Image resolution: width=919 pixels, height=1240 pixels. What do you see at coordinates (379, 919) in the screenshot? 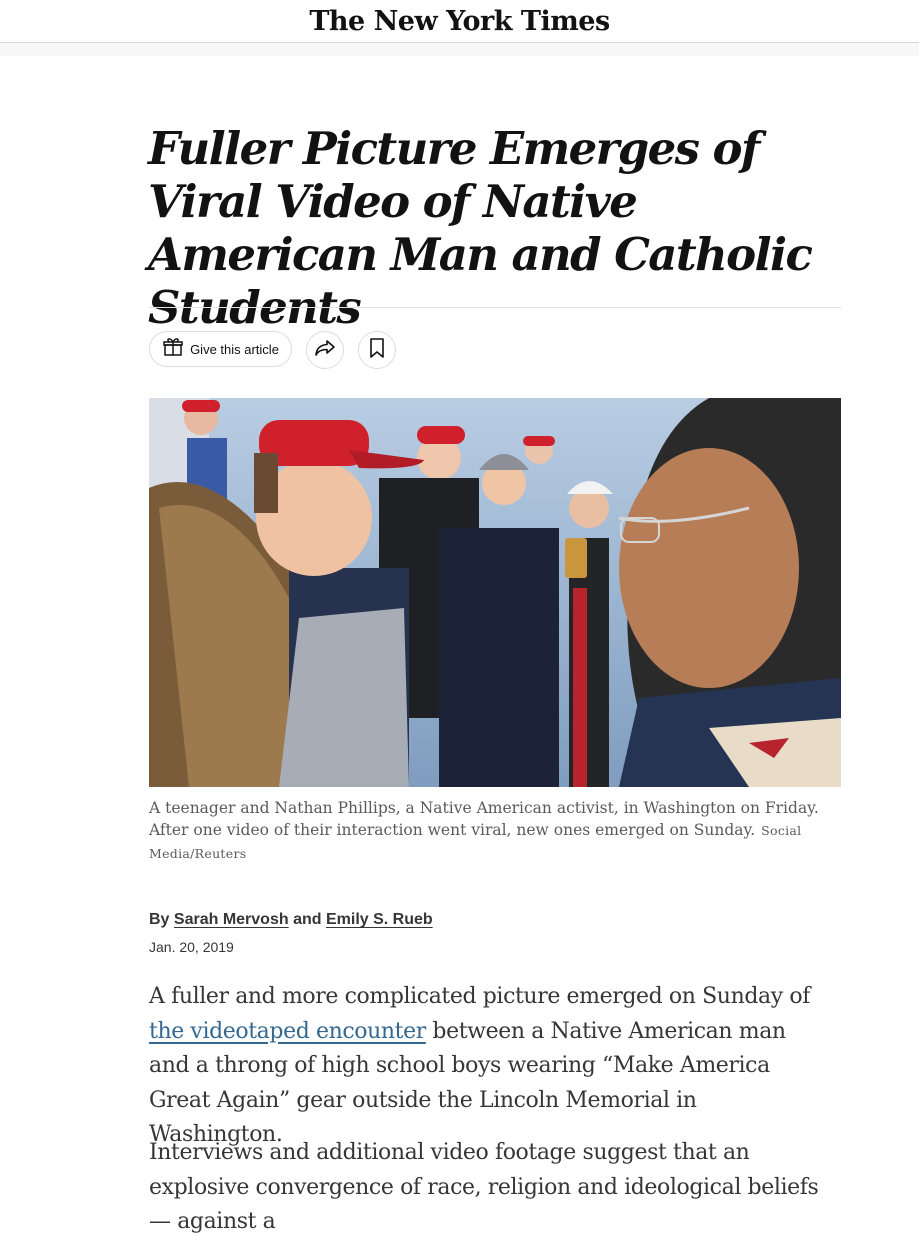
I see `author-link-emily-rueb: Emily S. Rueb` at bounding box center [379, 919].